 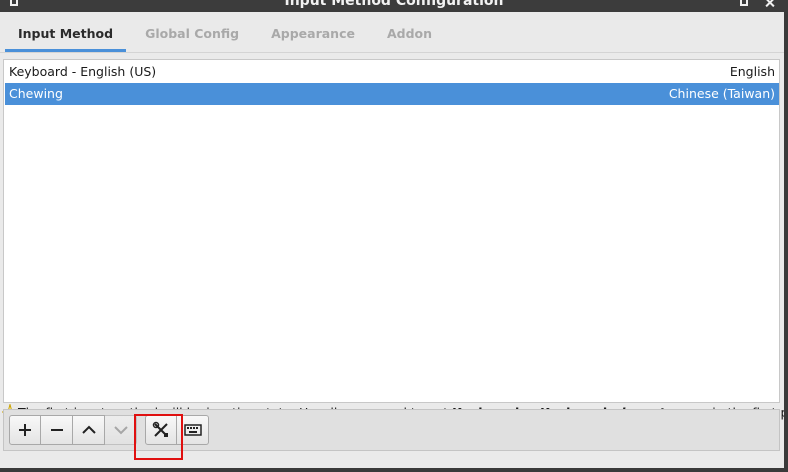 I want to click on tab-divider, so click(x=392, y=52).